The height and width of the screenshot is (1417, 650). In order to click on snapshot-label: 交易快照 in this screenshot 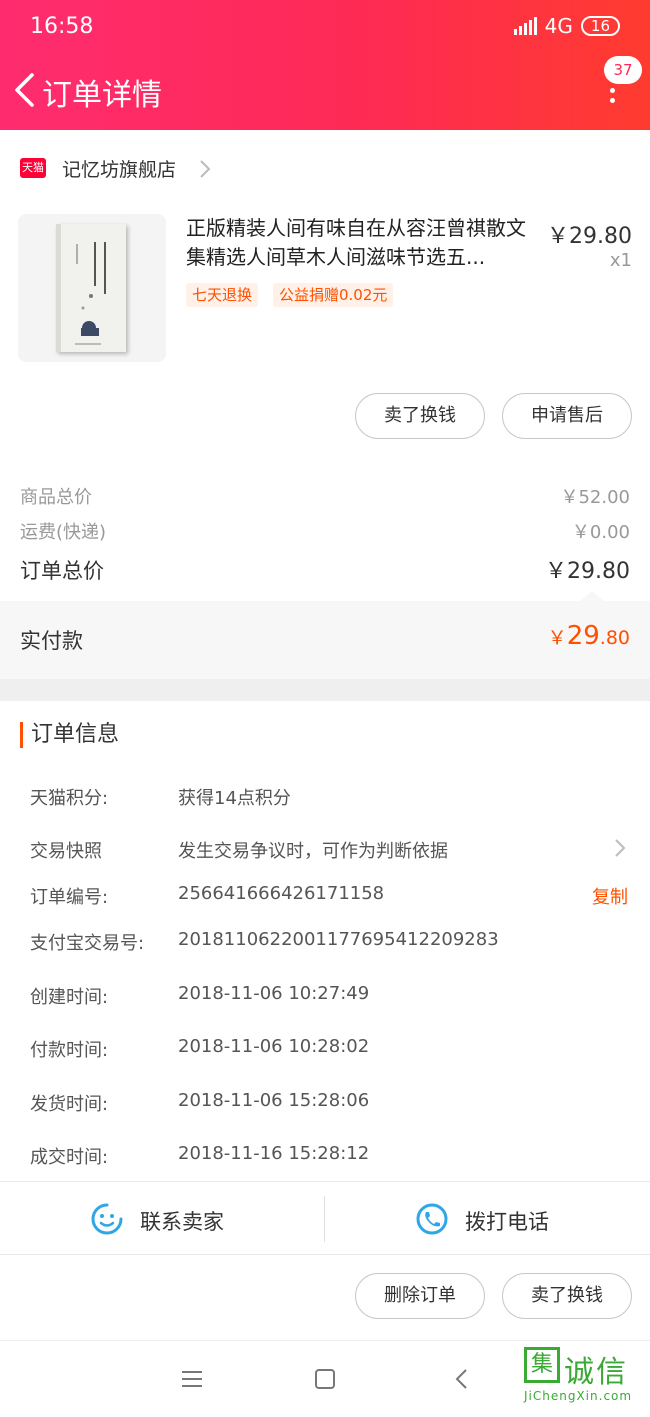, I will do `click(66, 850)`.